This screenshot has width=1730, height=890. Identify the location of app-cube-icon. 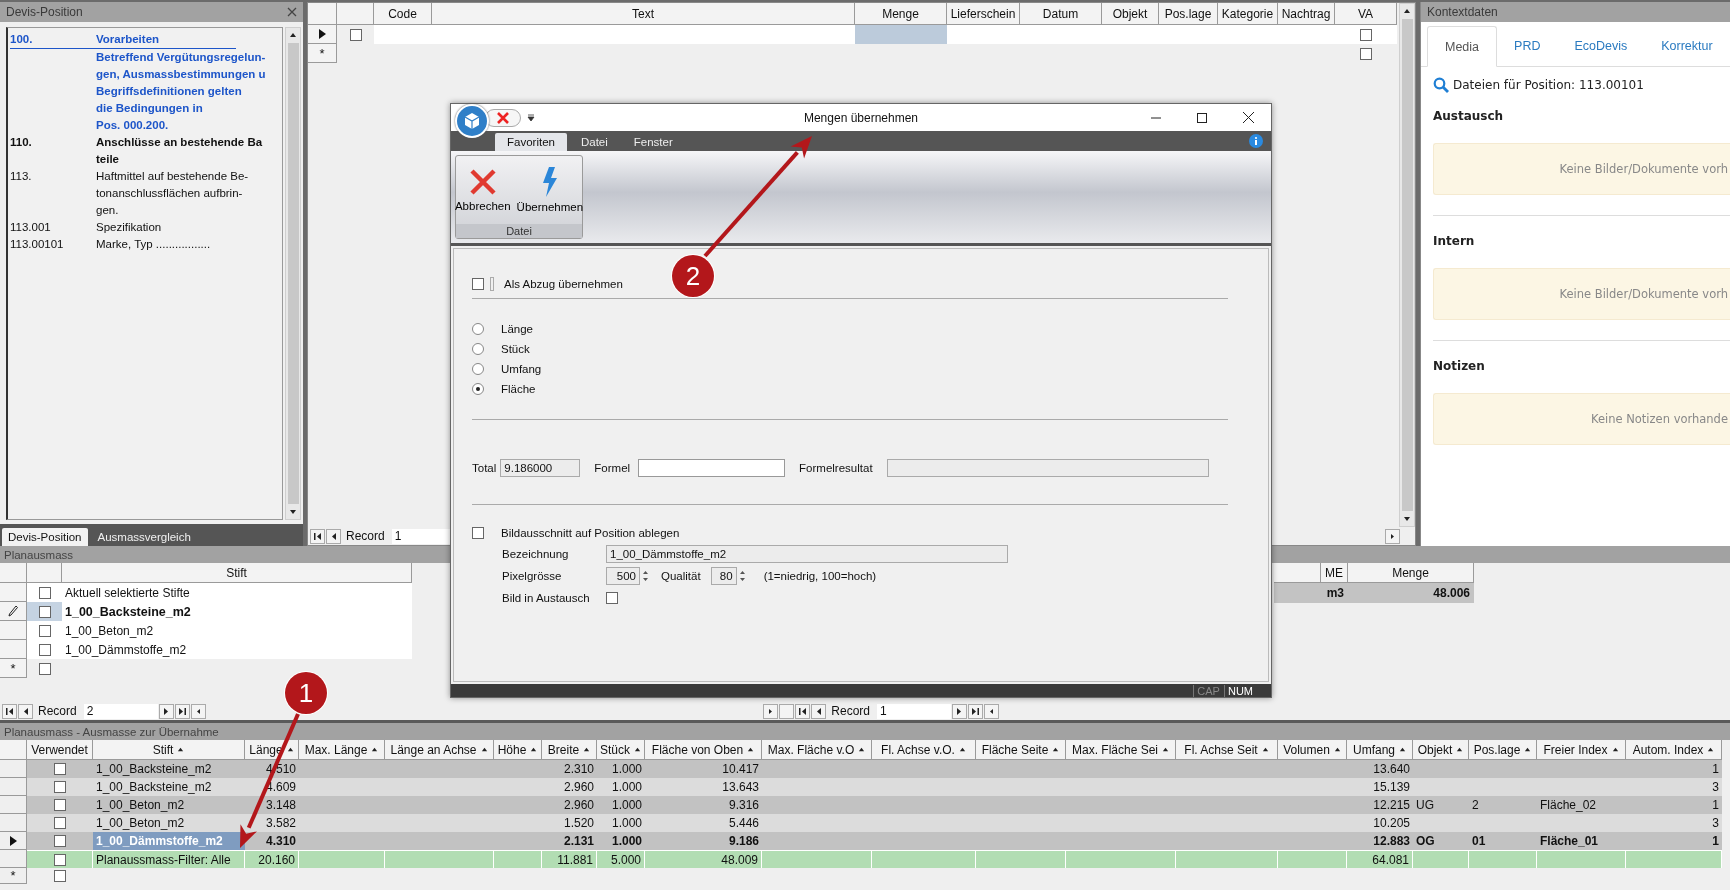
(472, 120).